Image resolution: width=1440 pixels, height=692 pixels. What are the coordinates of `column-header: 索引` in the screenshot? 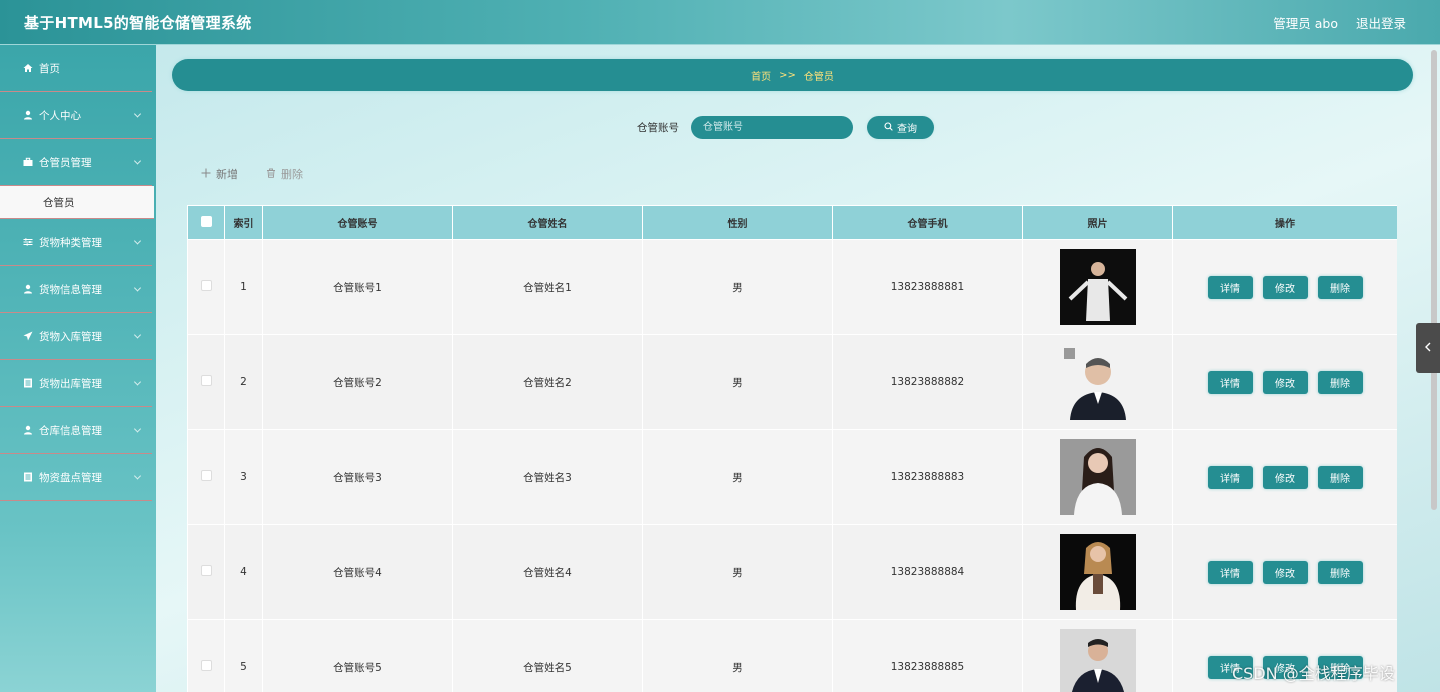 It's located at (243, 222).